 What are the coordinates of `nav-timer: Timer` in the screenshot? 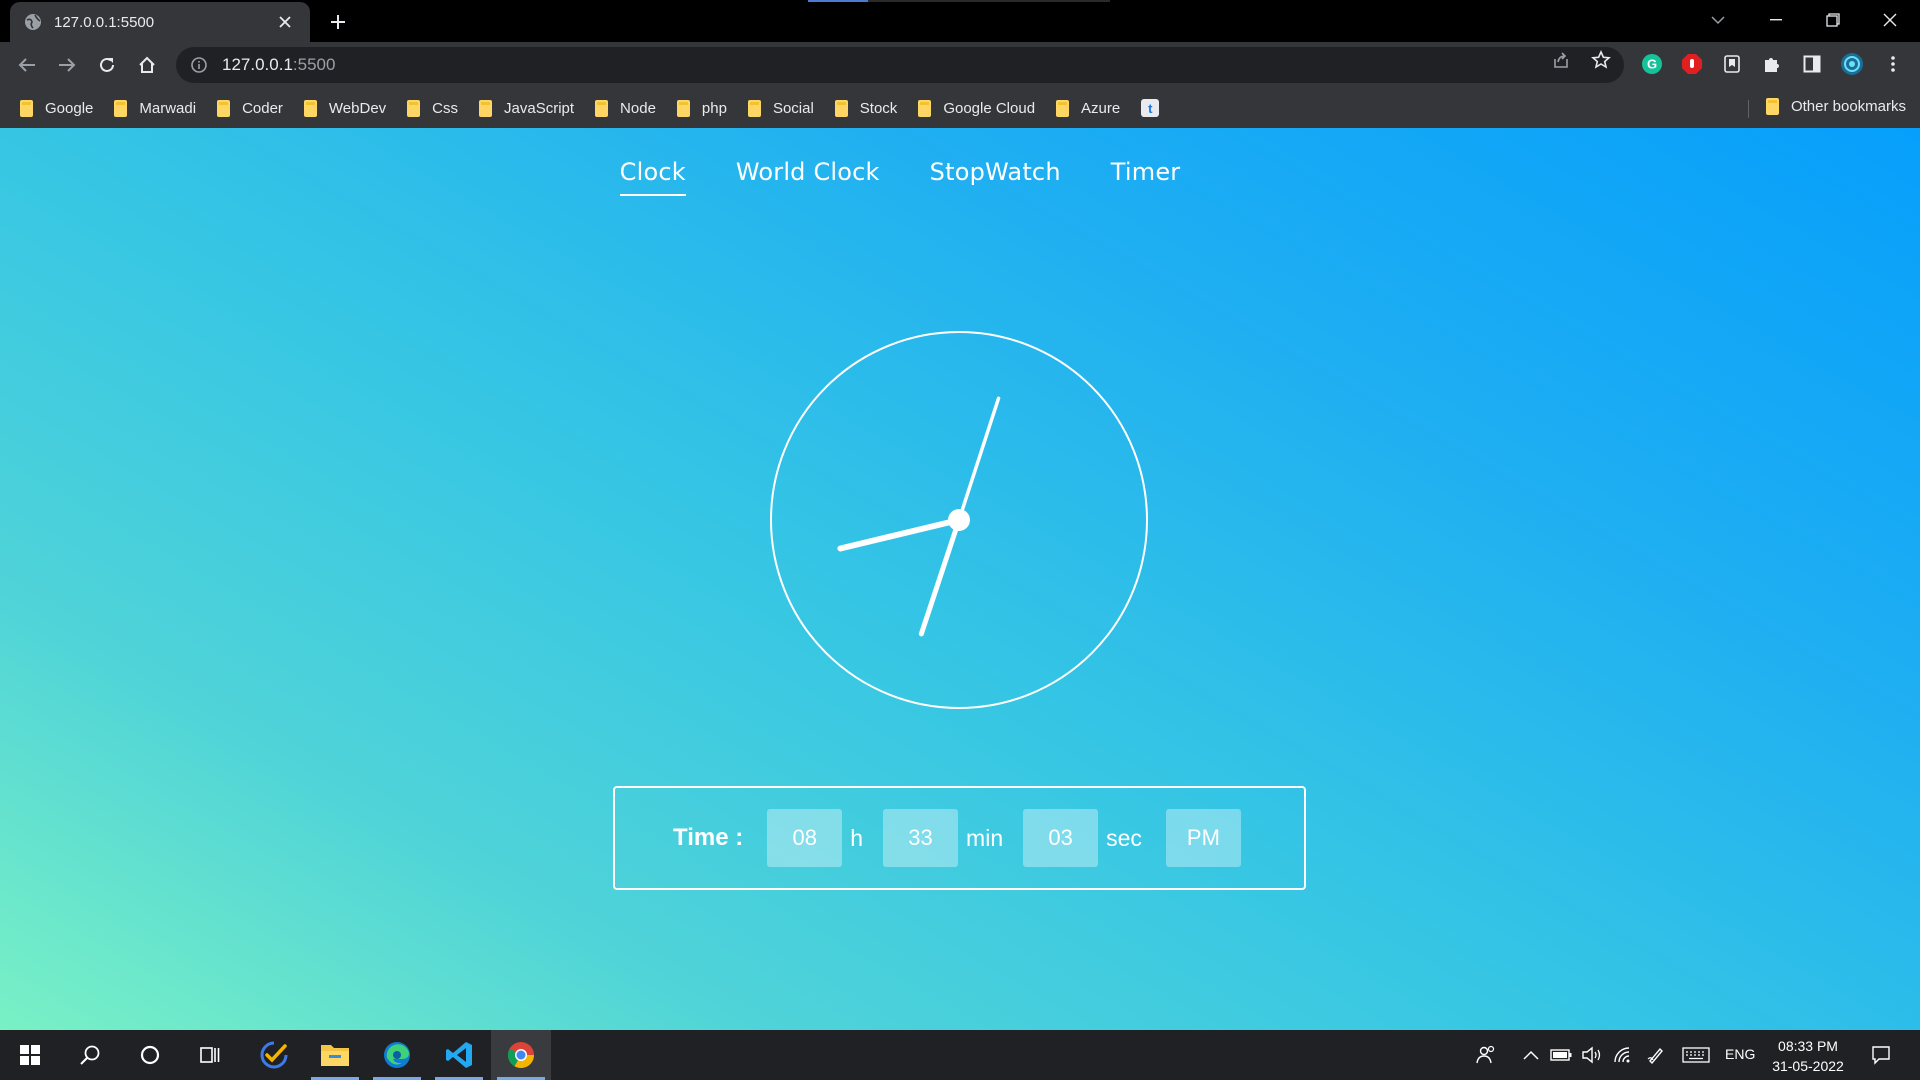 It's located at (1146, 177).